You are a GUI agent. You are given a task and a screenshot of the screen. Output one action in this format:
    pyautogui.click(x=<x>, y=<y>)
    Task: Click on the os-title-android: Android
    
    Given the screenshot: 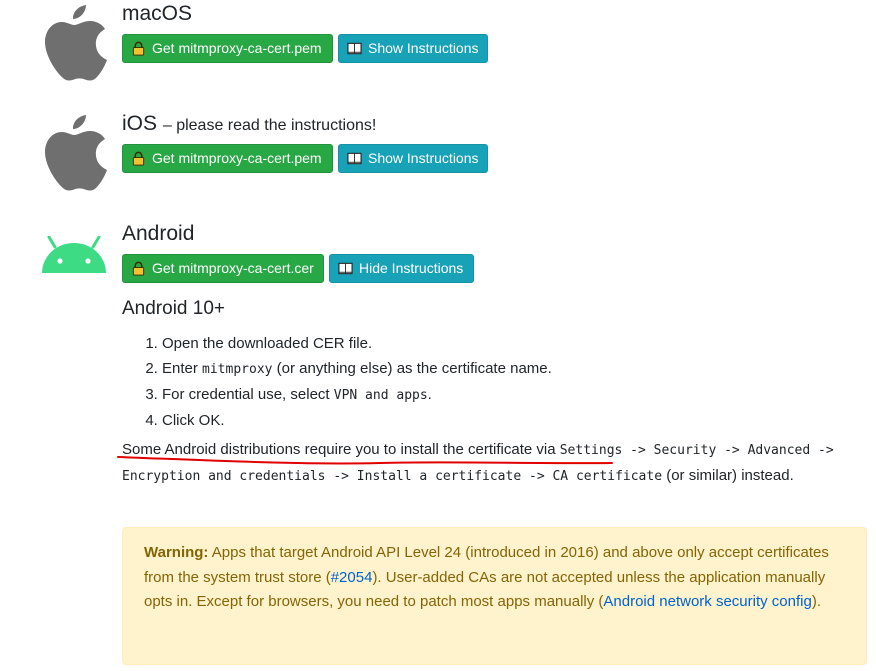 What is the action you would take?
    pyautogui.click(x=158, y=234)
    